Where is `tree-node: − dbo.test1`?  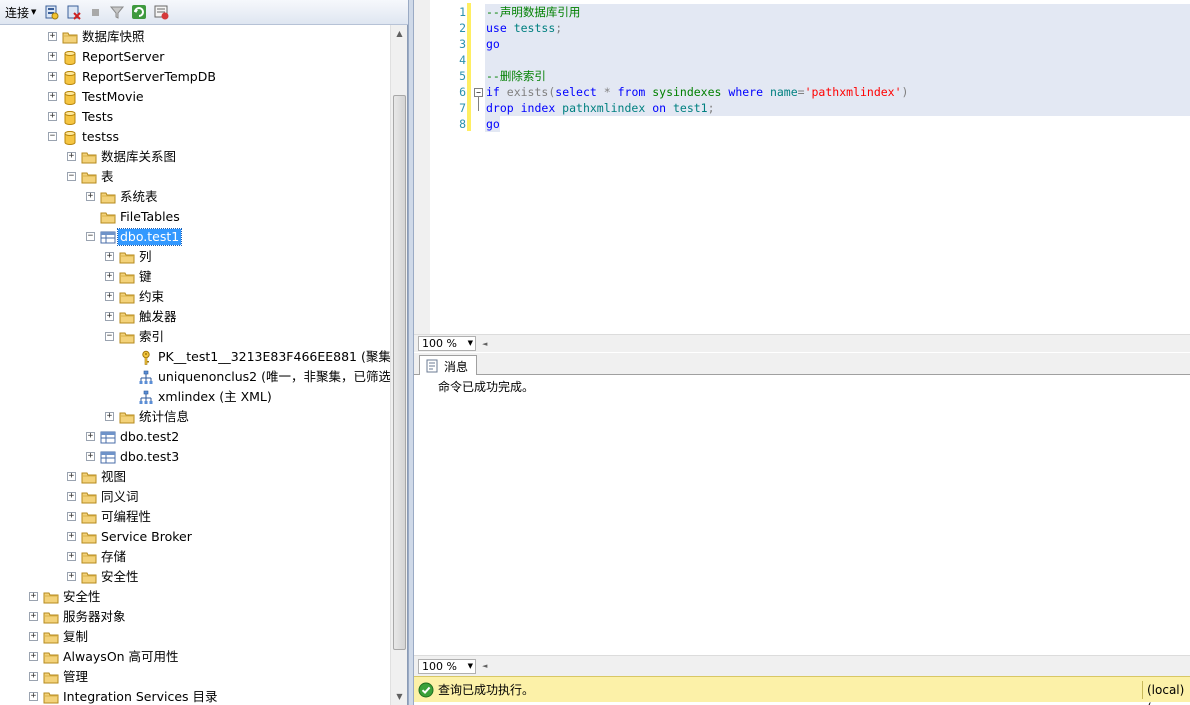 tree-node: − dbo.test1 is located at coordinates (195, 237).